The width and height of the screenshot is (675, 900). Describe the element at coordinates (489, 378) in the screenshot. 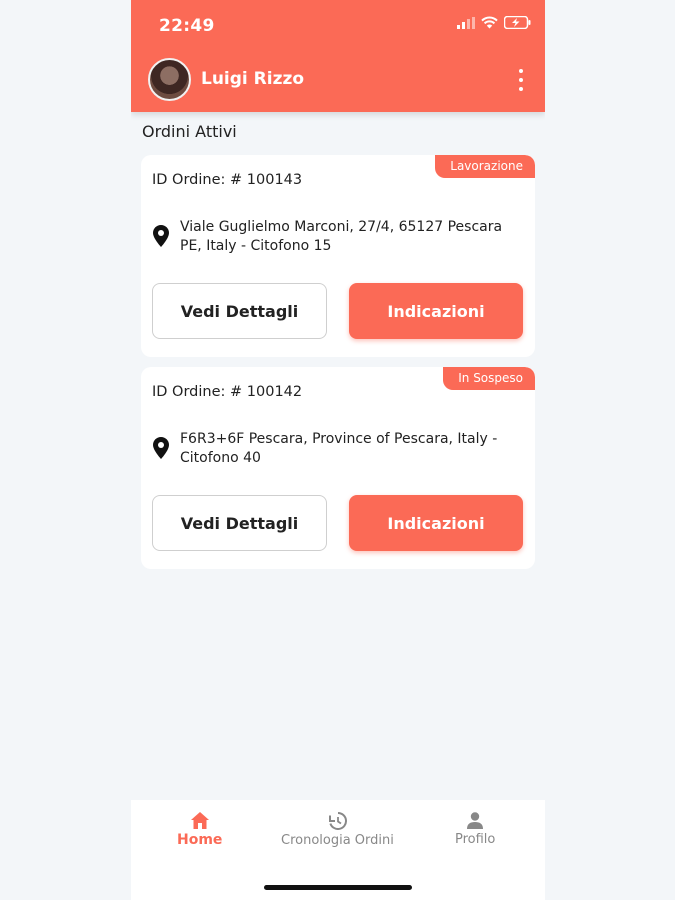

I see `status-badge: In Sospeso` at that location.